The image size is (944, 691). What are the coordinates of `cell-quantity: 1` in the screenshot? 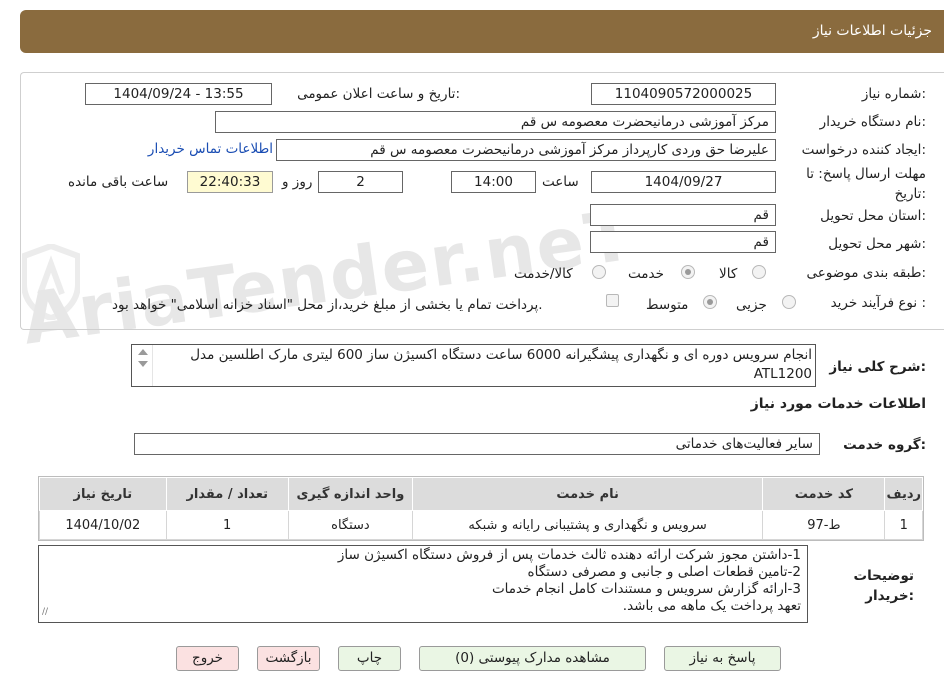 It's located at (227, 525).